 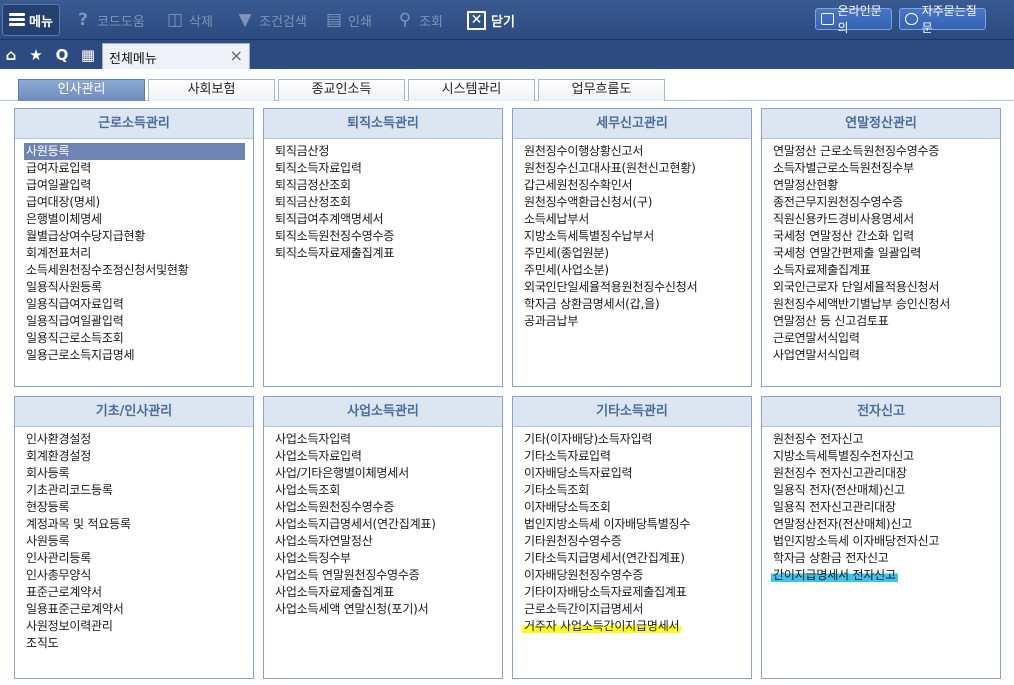 What do you see at coordinates (636, 592) in the screenshot?
I see `menu-item: 기타이자배당소득자료제출집계표` at bounding box center [636, 592].